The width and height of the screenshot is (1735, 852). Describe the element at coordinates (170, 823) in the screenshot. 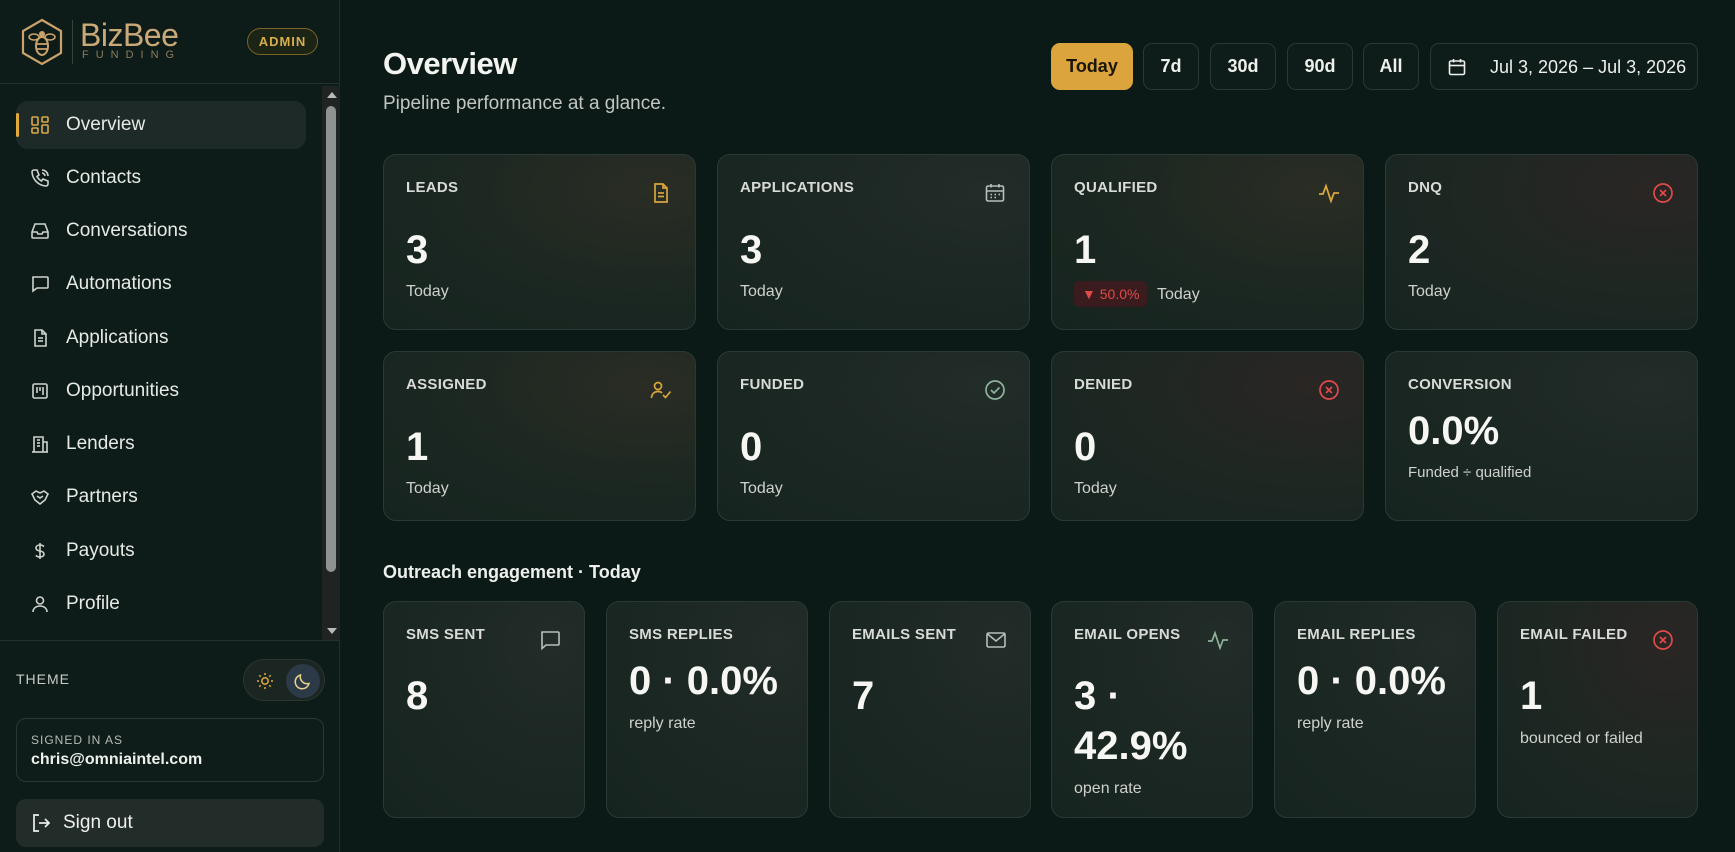

I see `sign-out-button: Sign out` at that location.